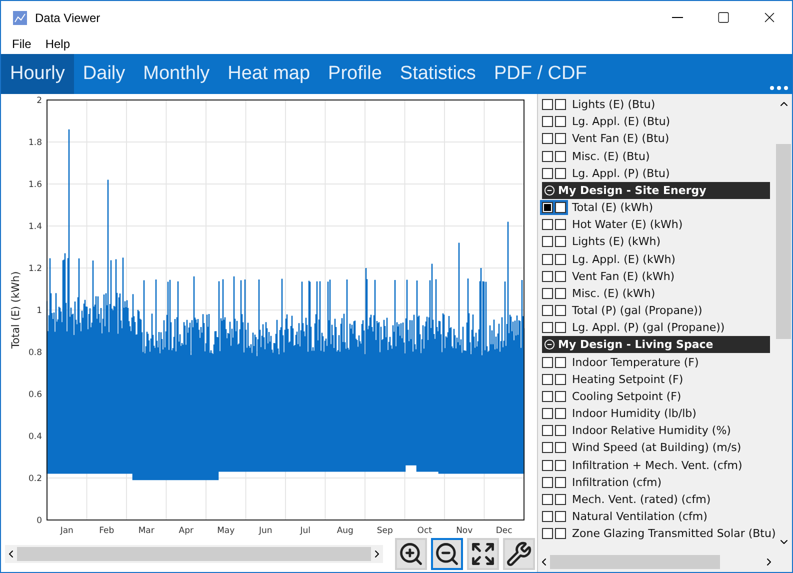 This screenshot has width=793, height=573. Describe the element at coordinates (624, 259) in the screenshot. I see `series-label: Lg. Appl. (E) (kWh)` at that location.